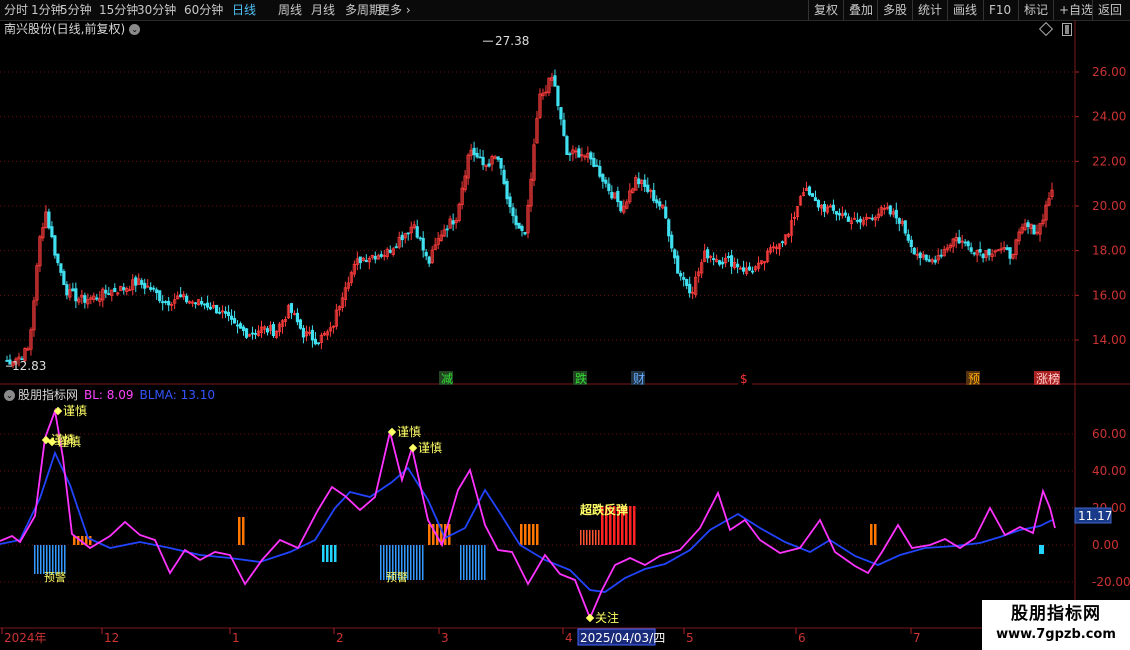 This screenshot has height=650, width=1130. I want to click on indicator-axis-label: 60.00, so click(1109, 434).